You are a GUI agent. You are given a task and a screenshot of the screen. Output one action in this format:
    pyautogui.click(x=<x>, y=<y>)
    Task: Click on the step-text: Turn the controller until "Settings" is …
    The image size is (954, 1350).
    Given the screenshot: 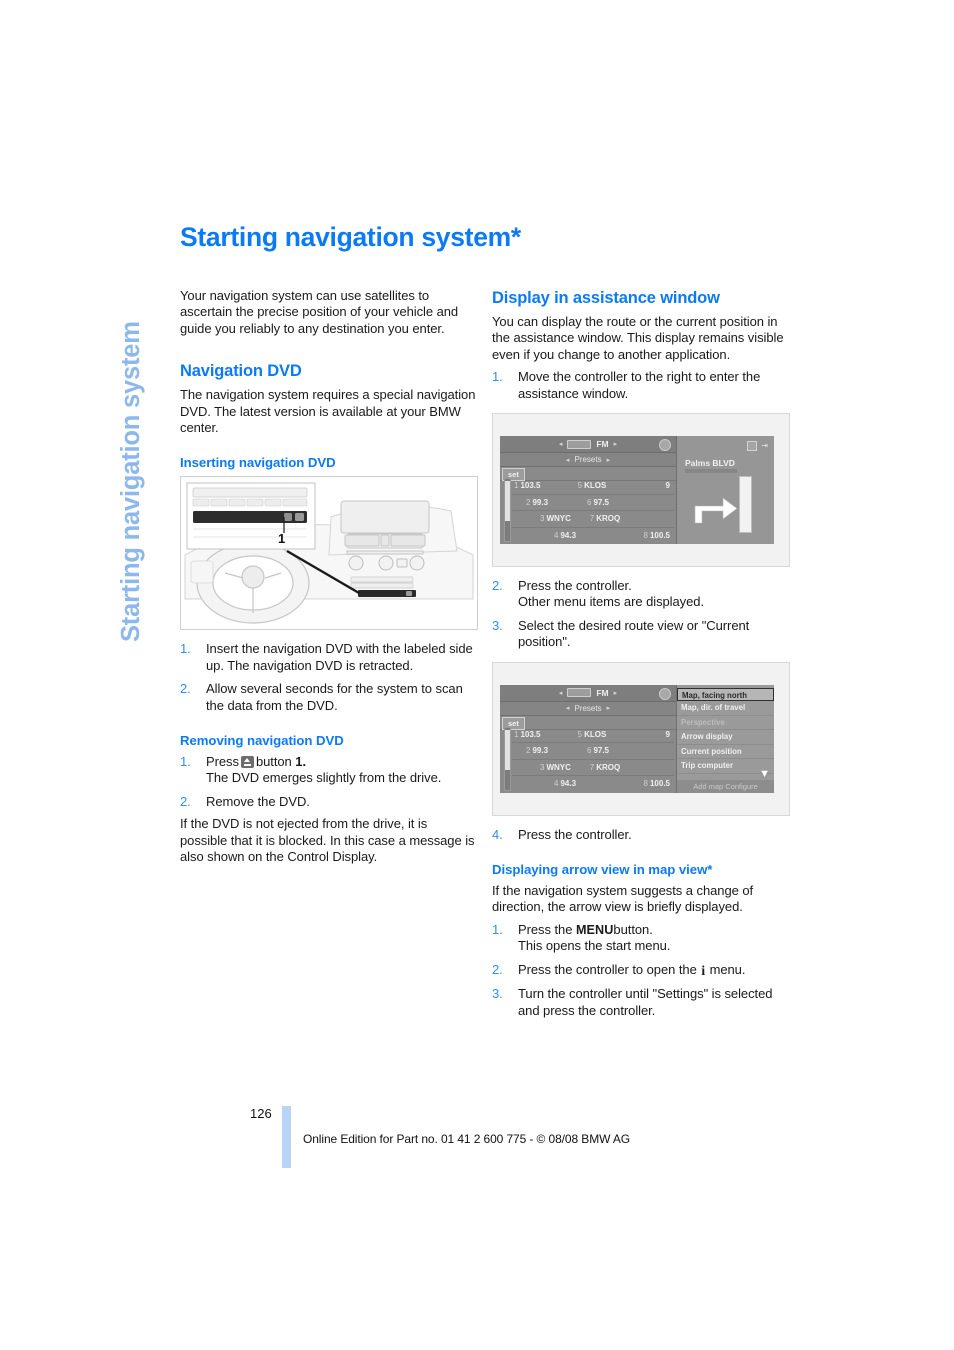 What is the action you would take?
    pyautogui.click(x=645, y=1002)
    